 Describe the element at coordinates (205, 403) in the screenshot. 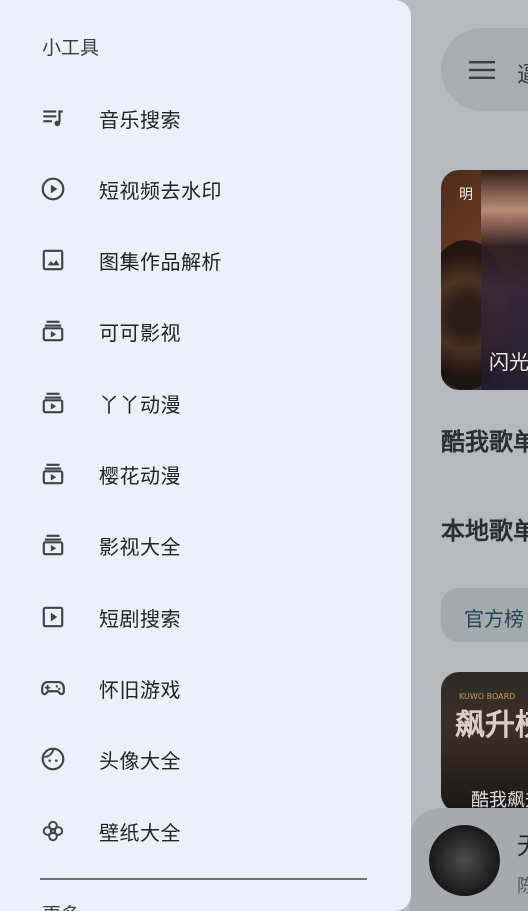

I see `drawer-item-yaya-anime: 丫丫动漫` at that location.